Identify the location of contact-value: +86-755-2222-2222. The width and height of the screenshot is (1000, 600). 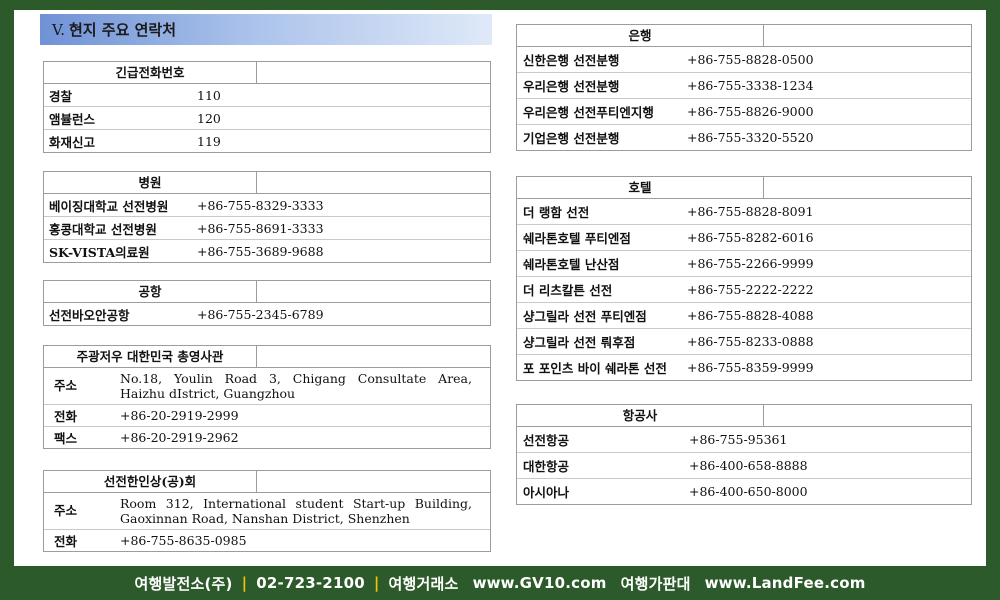
(750, 289).